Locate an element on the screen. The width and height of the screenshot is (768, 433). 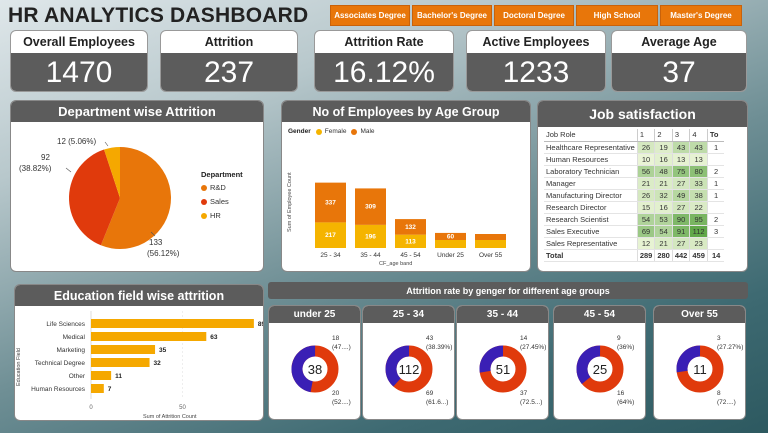
filter-doctoral-degree: Doctoral Degree is located at coordinates (534, 15).